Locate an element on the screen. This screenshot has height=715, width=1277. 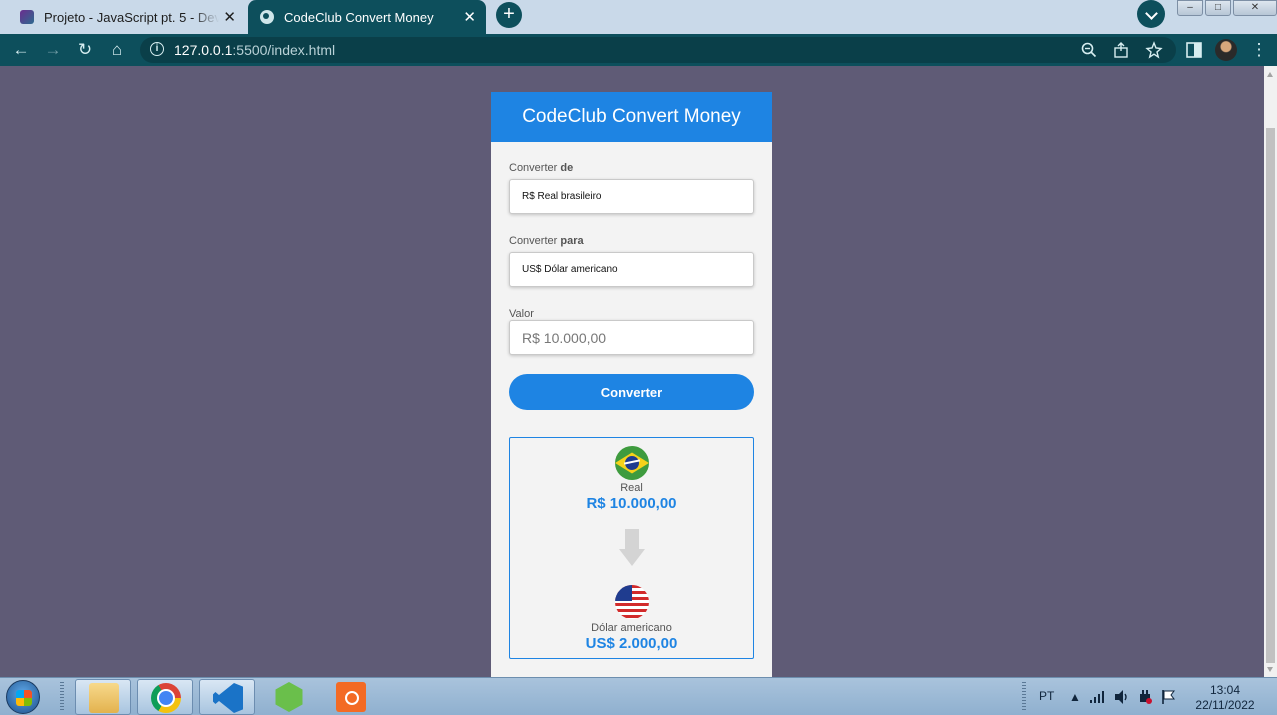
share-icon is located at coordinates (1121, 50).